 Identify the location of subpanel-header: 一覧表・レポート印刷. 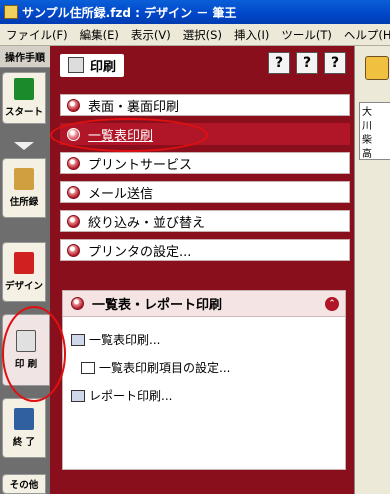
(204, 304).